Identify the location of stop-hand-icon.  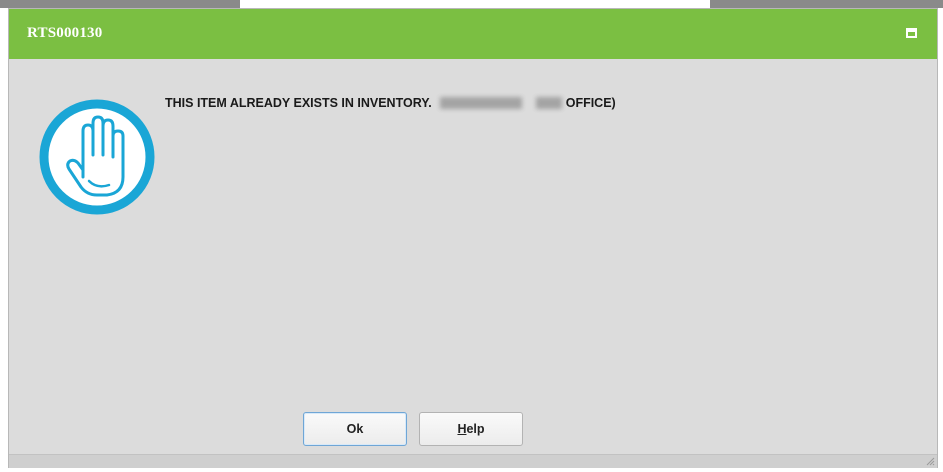
(97, 157).